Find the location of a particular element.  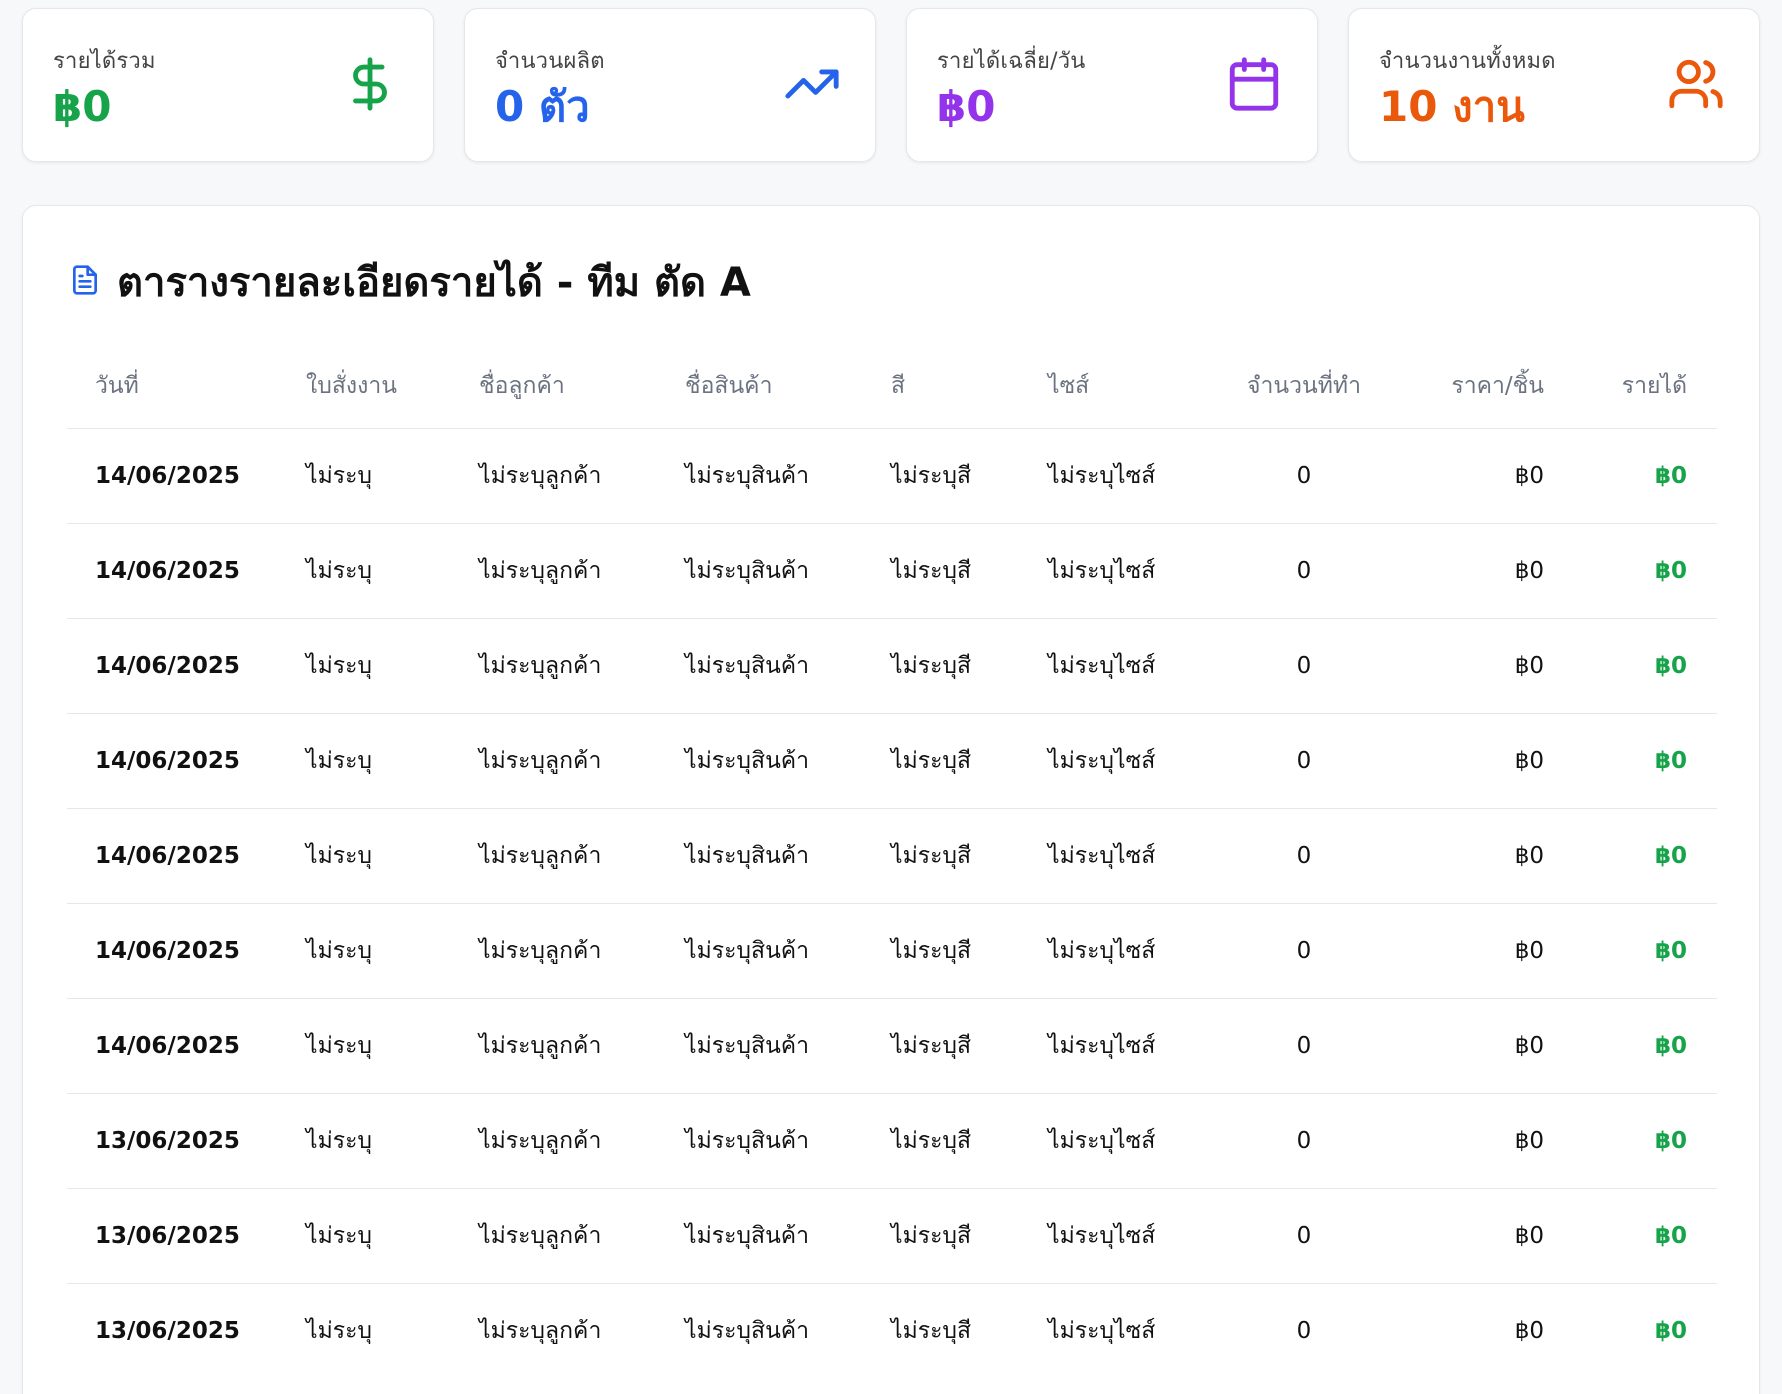

stat-card-production: จำนวนผลิต 0 ตัว is located at coordinates (670, 85).